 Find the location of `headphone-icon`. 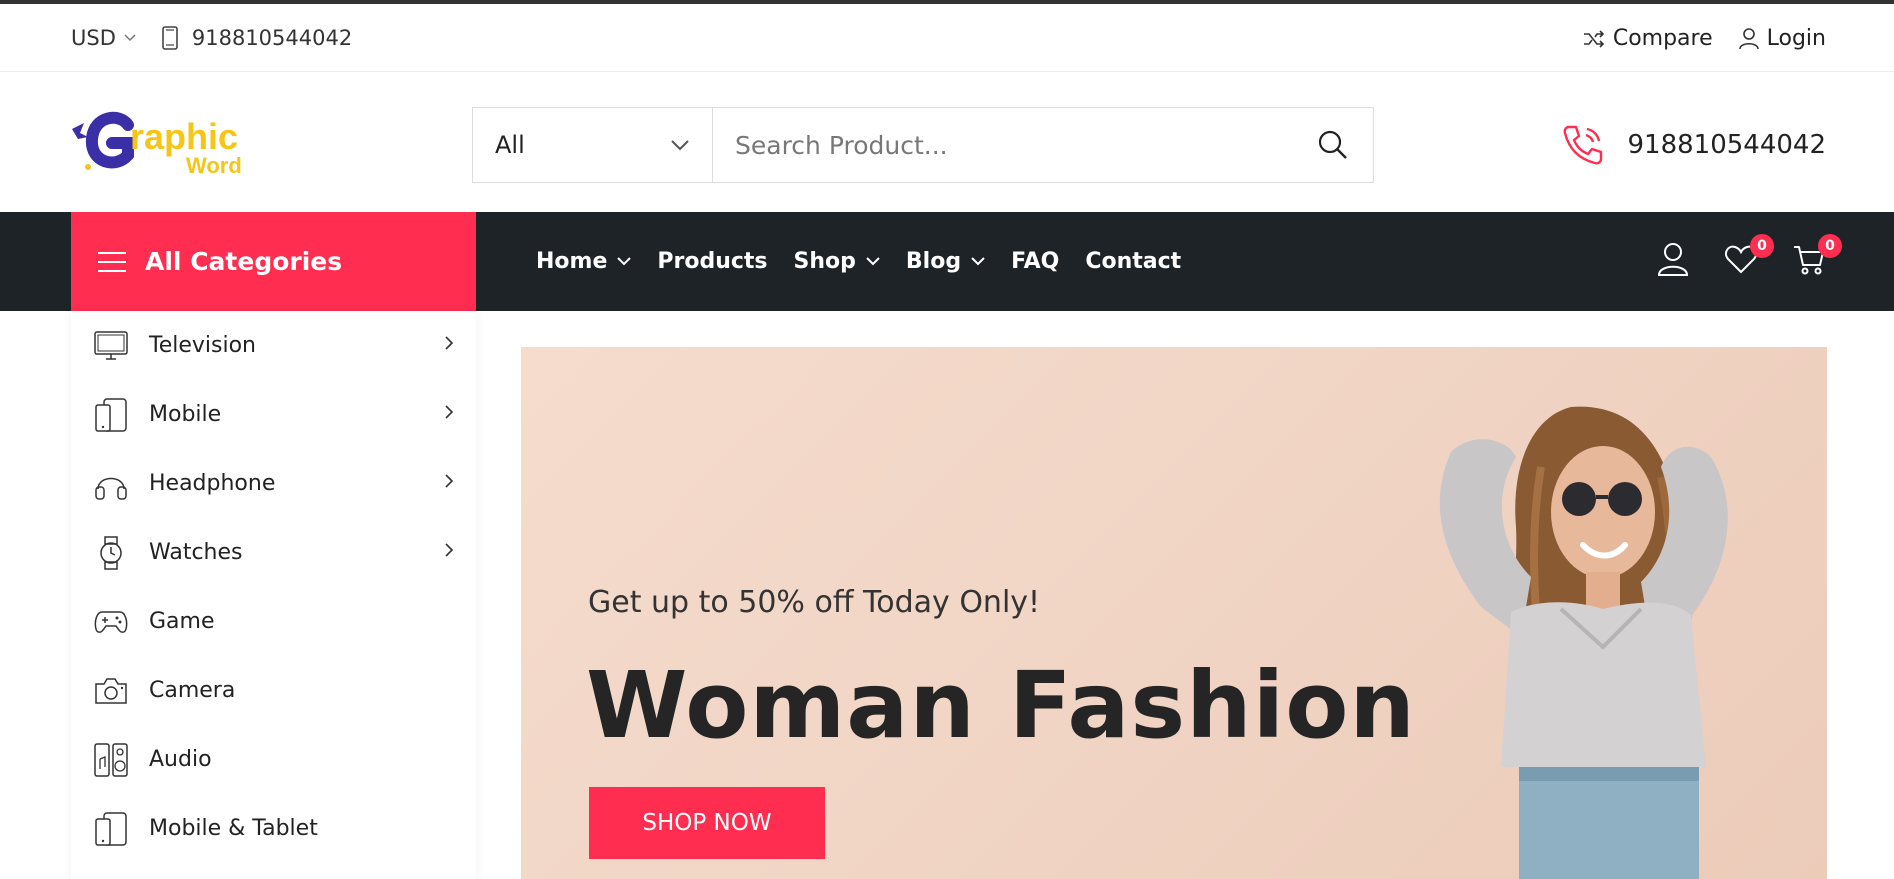

headphone-icon is located at coordinates (111, 484).